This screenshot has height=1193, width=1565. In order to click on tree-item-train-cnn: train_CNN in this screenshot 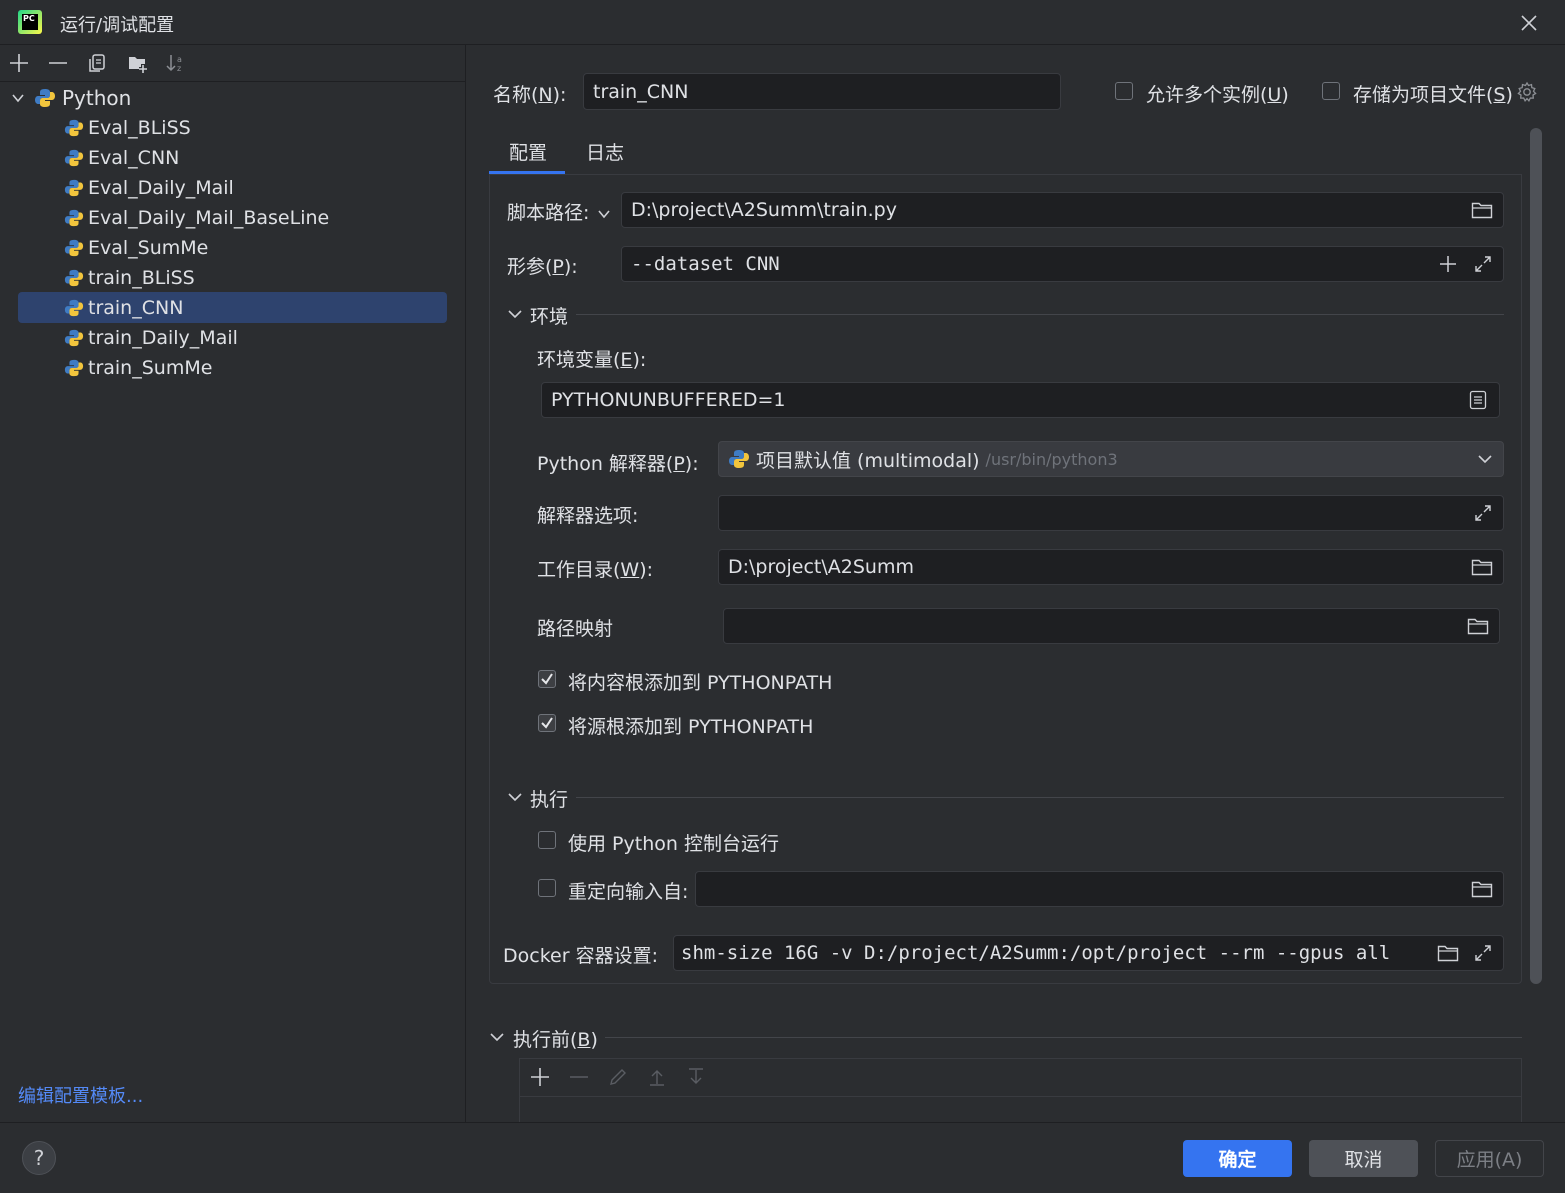, I will do `click(123, 308)`.